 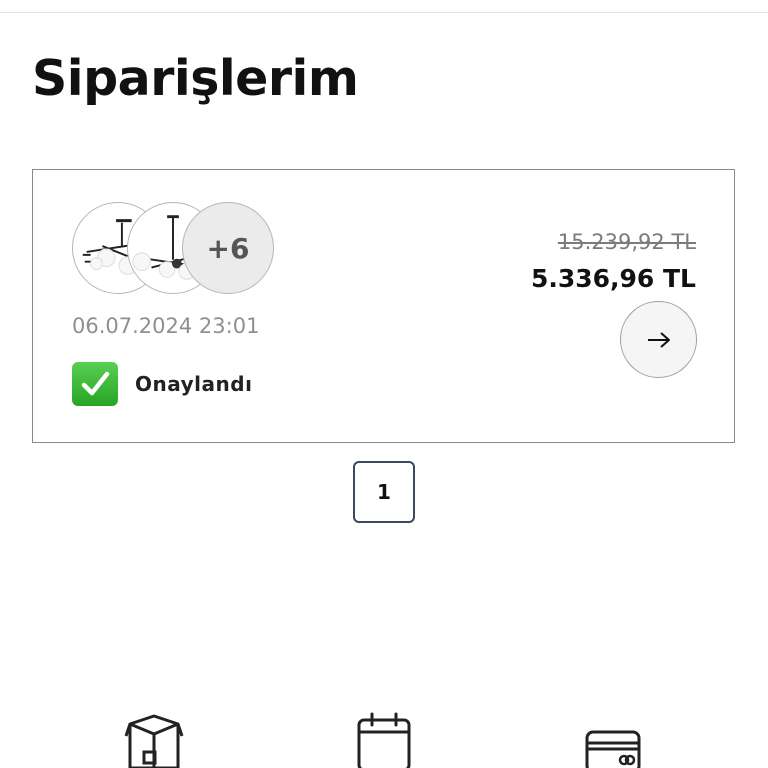 What do you see at coordinates (195, 78) in the screenshot?
I see `page-title: Siparişlerim` at bounding box center [195, 78].